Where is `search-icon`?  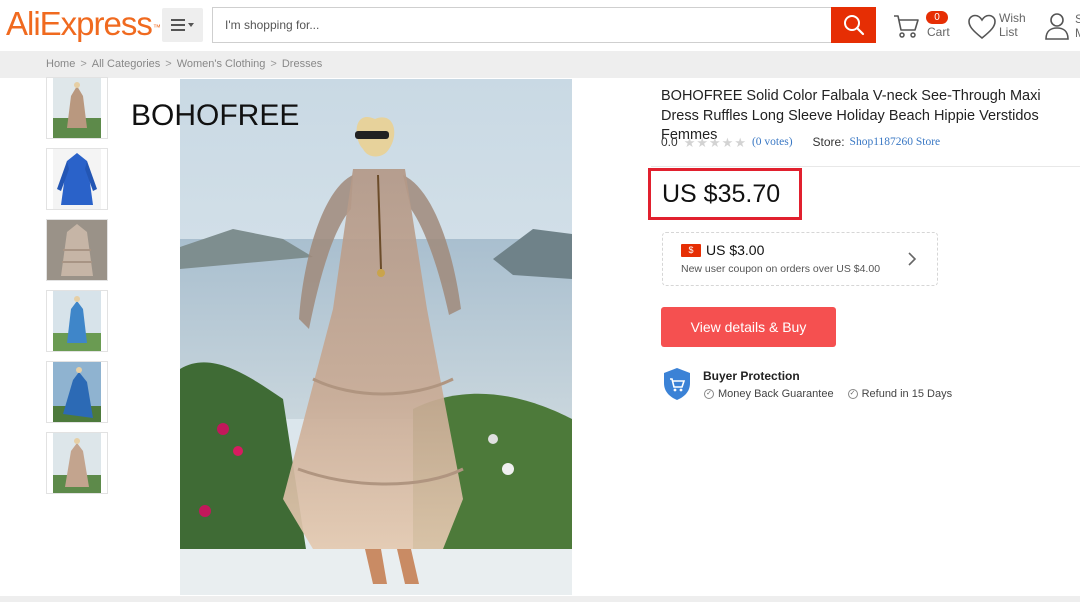 search-icon is located at coordinates (853, 25).